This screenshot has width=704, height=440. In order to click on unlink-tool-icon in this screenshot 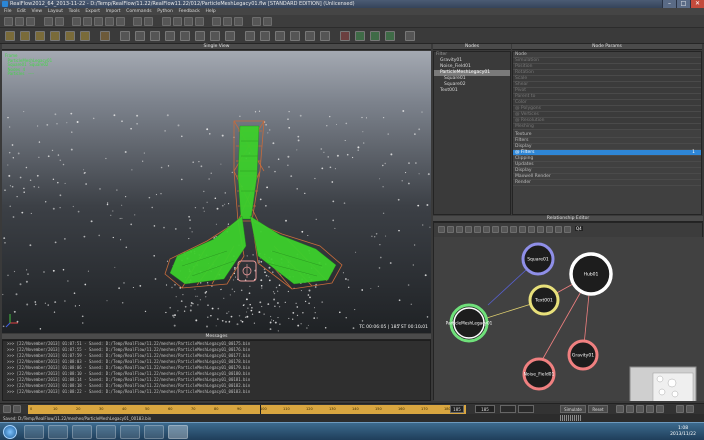, I will do `click(148, 21)`.